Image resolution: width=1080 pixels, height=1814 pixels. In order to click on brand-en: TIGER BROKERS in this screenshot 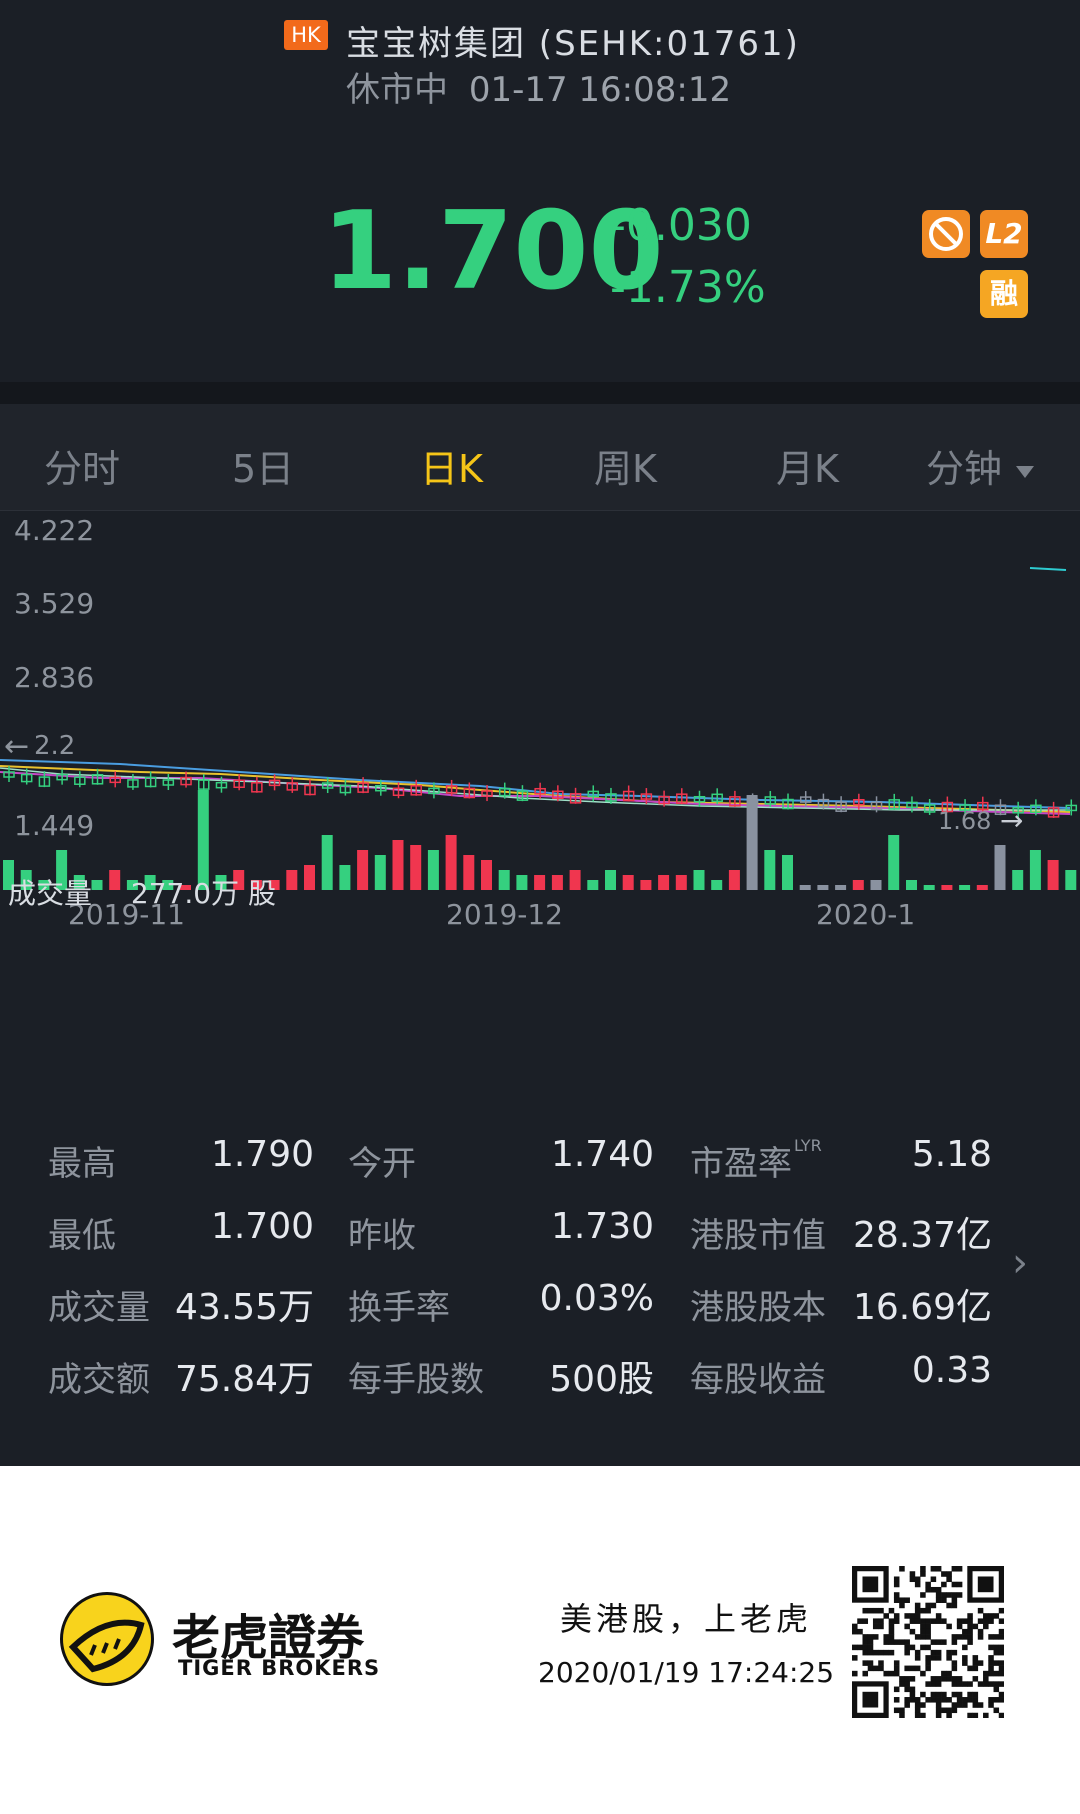, I will do `click(279, 1668)`.